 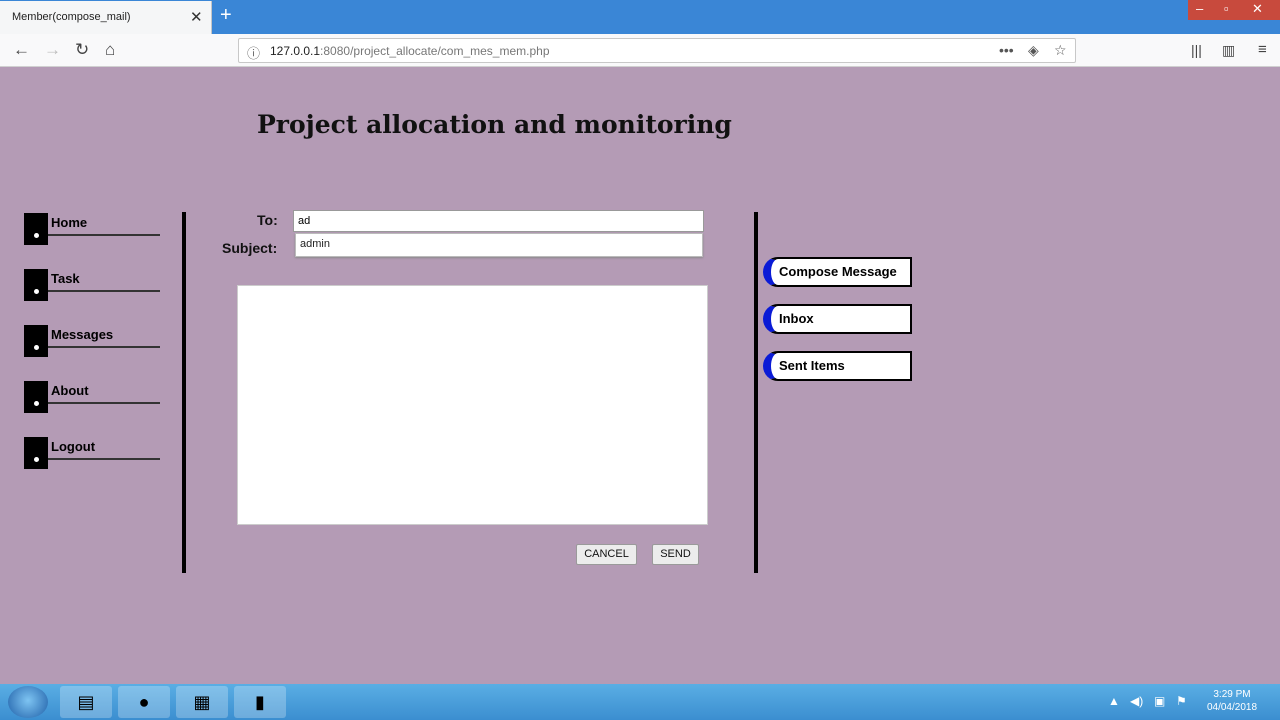 What do you see at coordinates (295, 51) in the screenshot?
I see `url-host: 127.0.0.1` at bounding box center [295, 51].